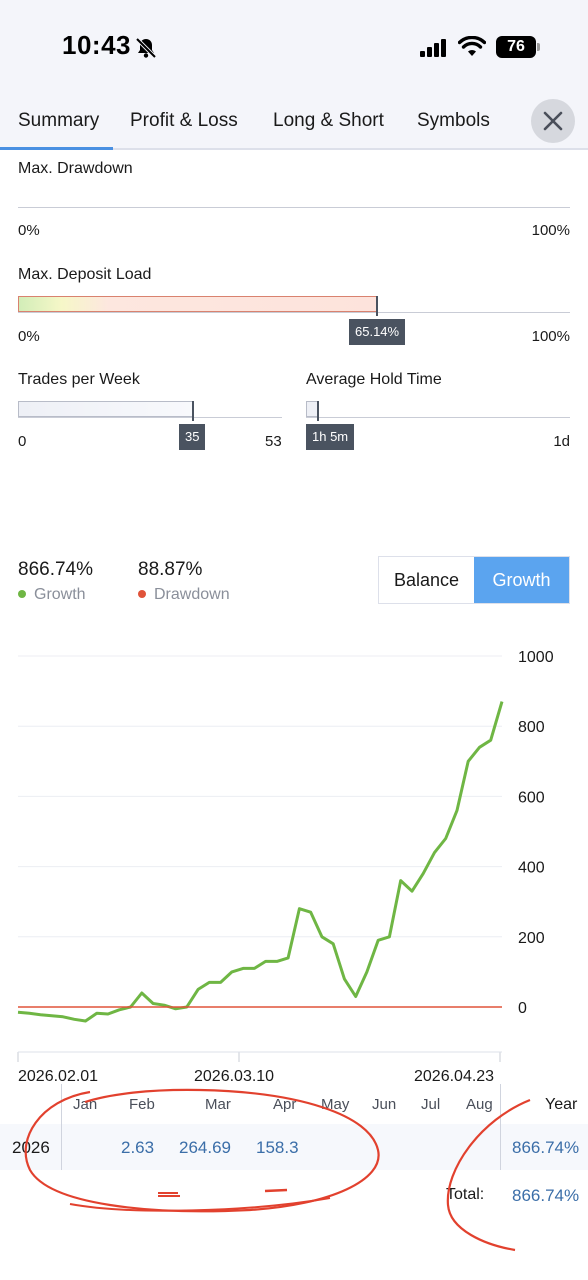  I want to click on trades-per-week-label: Trades per Week, so click(79, 379).